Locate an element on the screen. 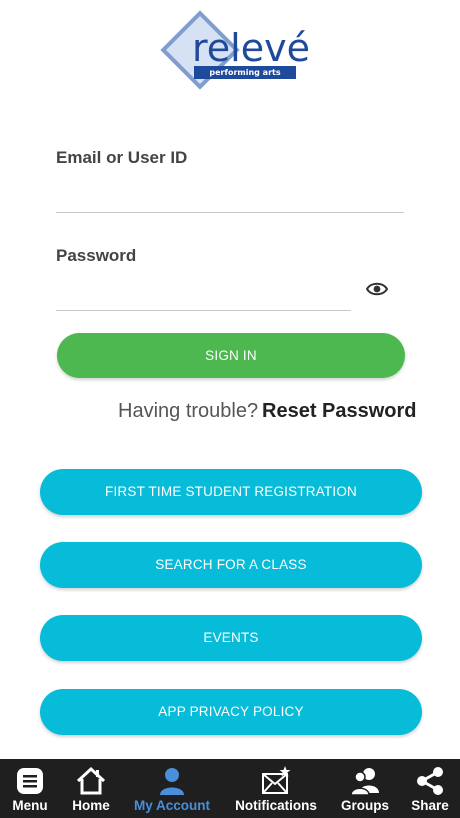 The width and height of the screenshot is (460, 818). notifications-icon is located at coordinates (276, 780).